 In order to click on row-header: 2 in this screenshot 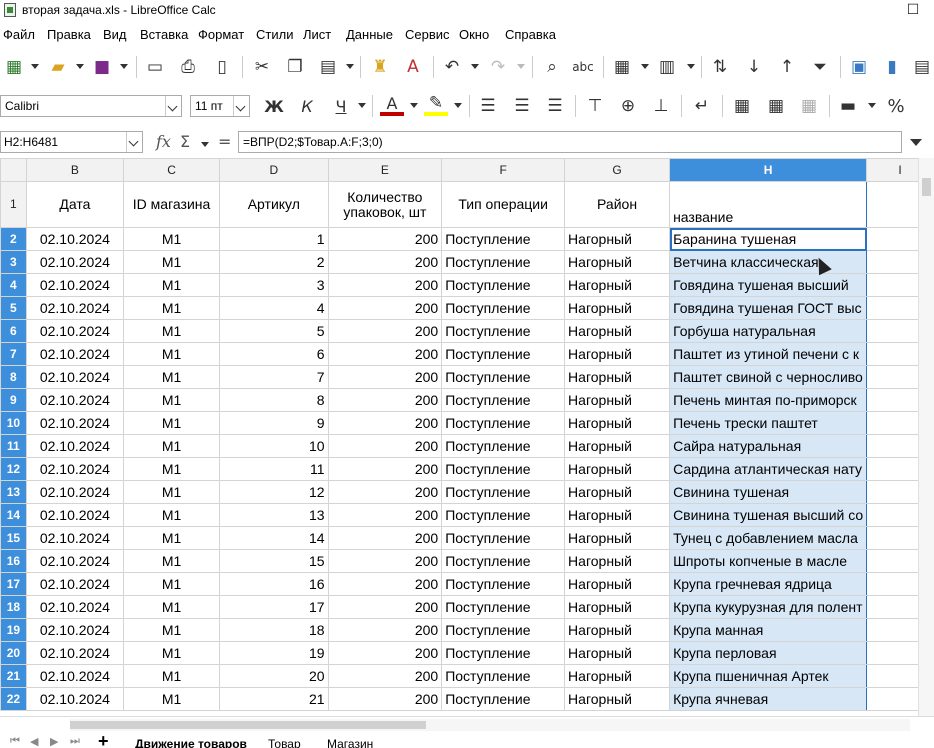, I will do `click(13, 239)`.